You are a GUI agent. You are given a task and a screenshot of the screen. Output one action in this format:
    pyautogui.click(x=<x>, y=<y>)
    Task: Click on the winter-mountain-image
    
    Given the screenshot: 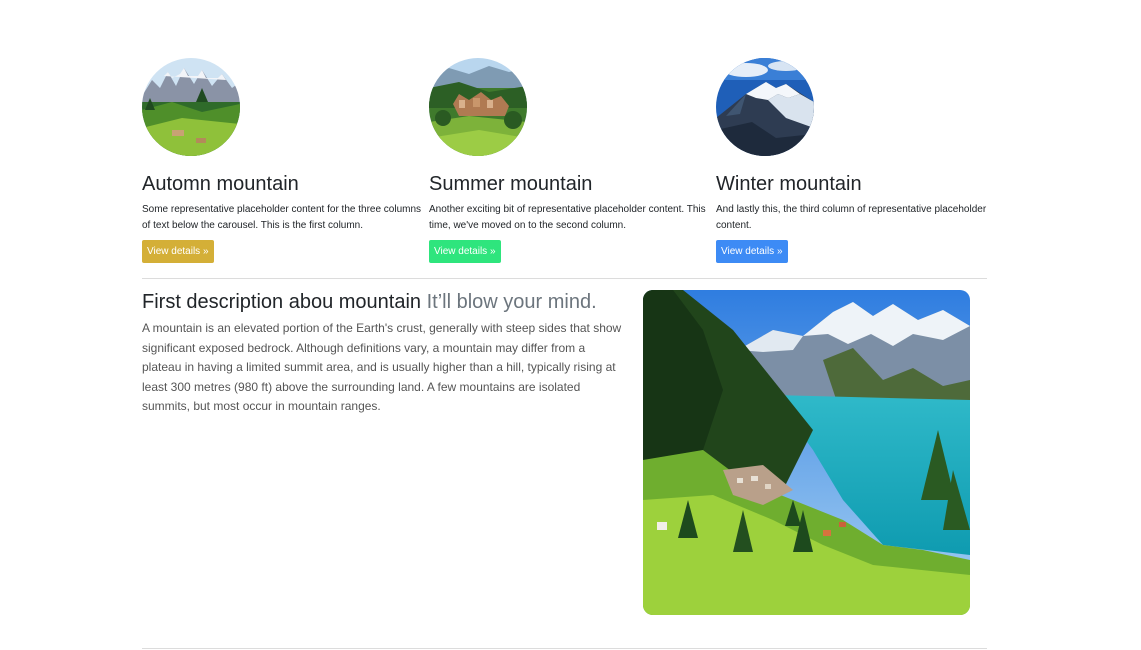 What is the action you would take?
    pyautogui.click(x=765, y=107)
    